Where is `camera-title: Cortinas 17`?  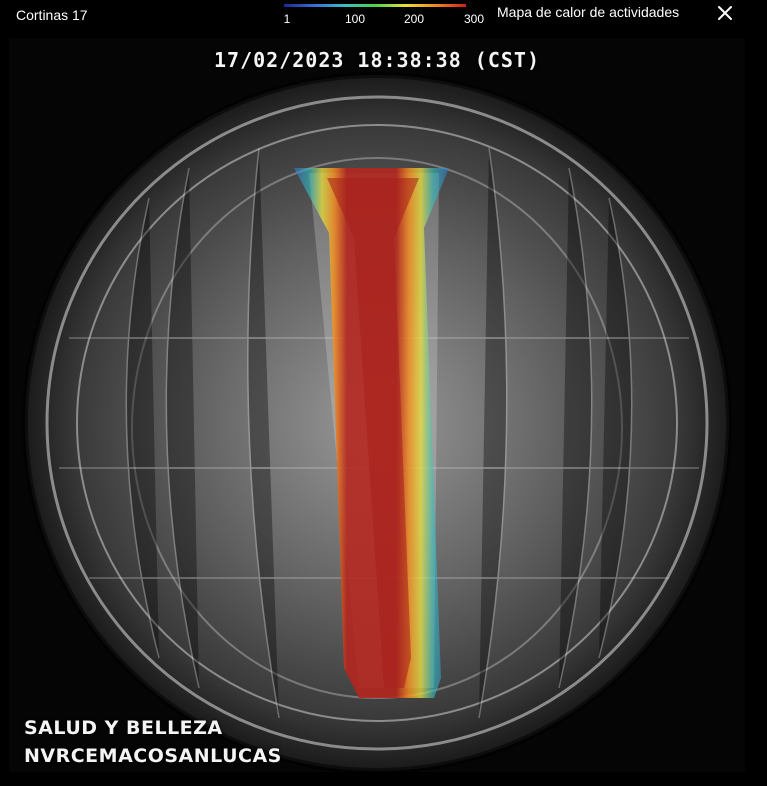
camera-title: Cortinas 17 is located at coordinates (52, 15).